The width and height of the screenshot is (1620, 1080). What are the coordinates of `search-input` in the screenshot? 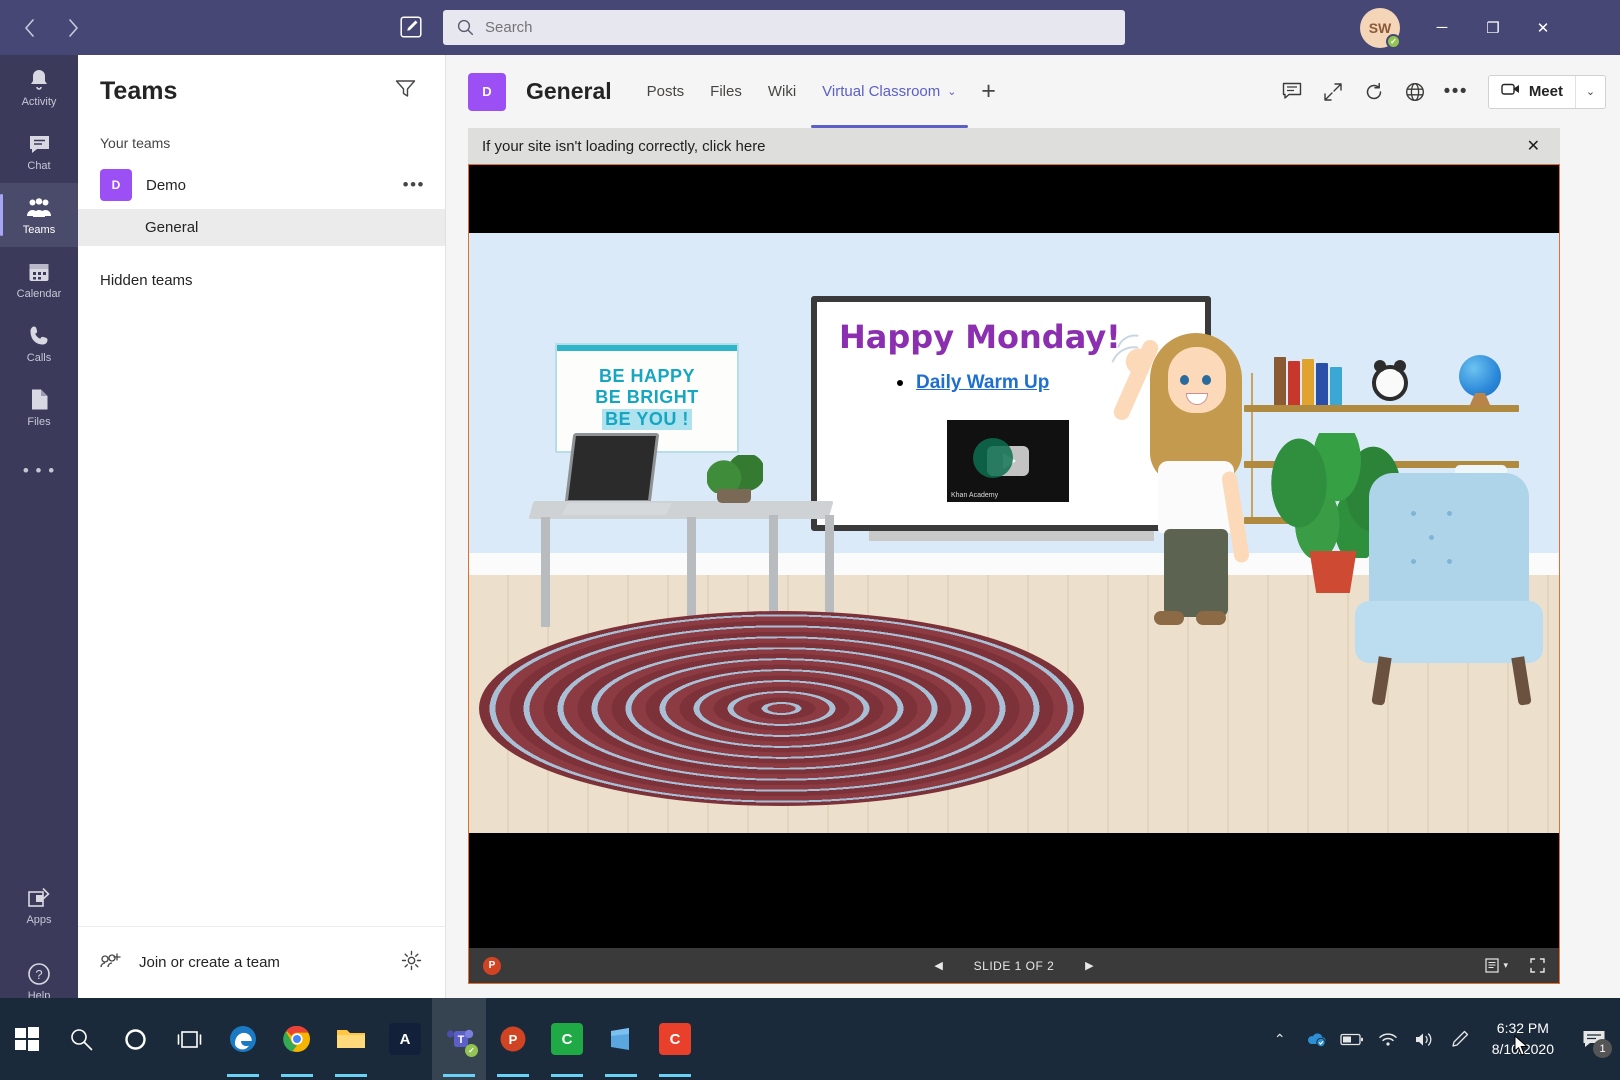 It's located at (785, 27).